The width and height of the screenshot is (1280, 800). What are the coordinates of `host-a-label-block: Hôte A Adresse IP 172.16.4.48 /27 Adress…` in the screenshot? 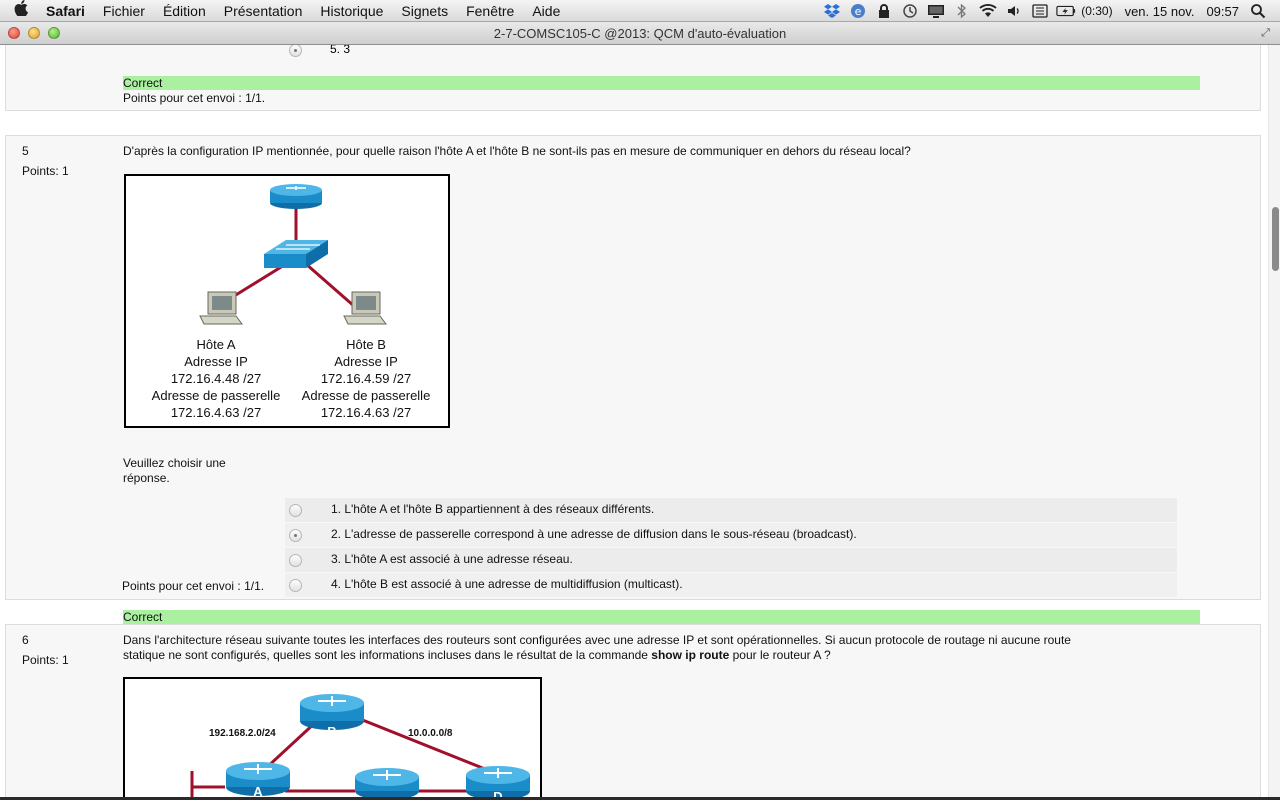 It's located at (216, 378).